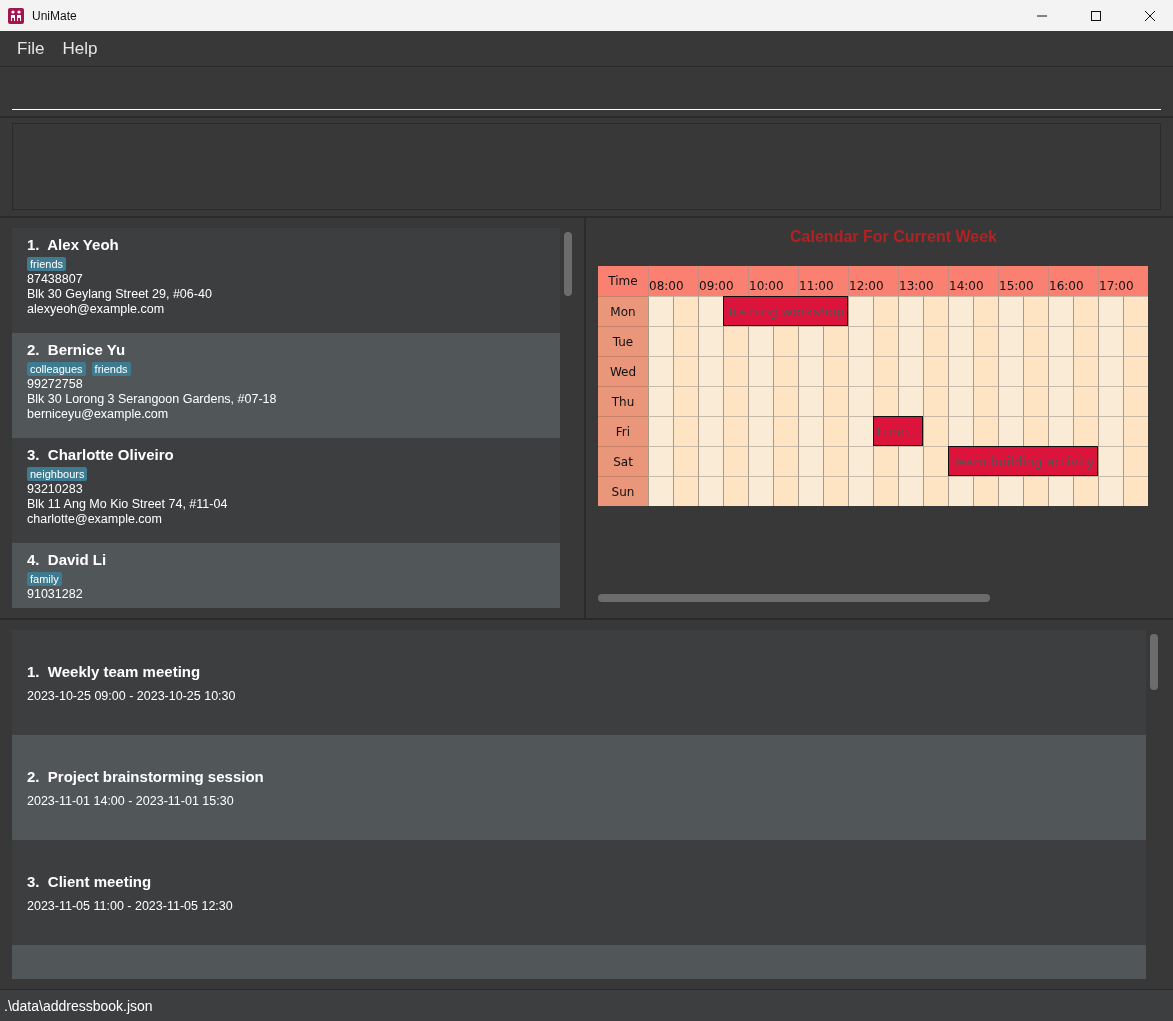 Image resolution: width=1173 pixels, height=1021 pixels. I want to click on event-name: 2. Project brainstorming session, so click(146, 776).